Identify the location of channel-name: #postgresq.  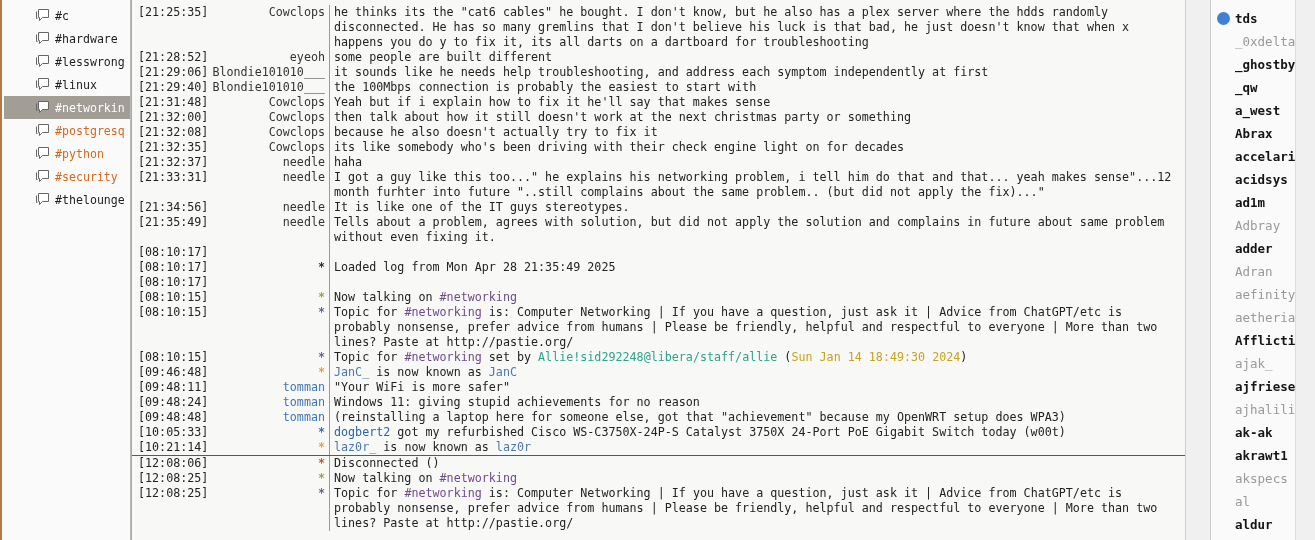
(90, 130).